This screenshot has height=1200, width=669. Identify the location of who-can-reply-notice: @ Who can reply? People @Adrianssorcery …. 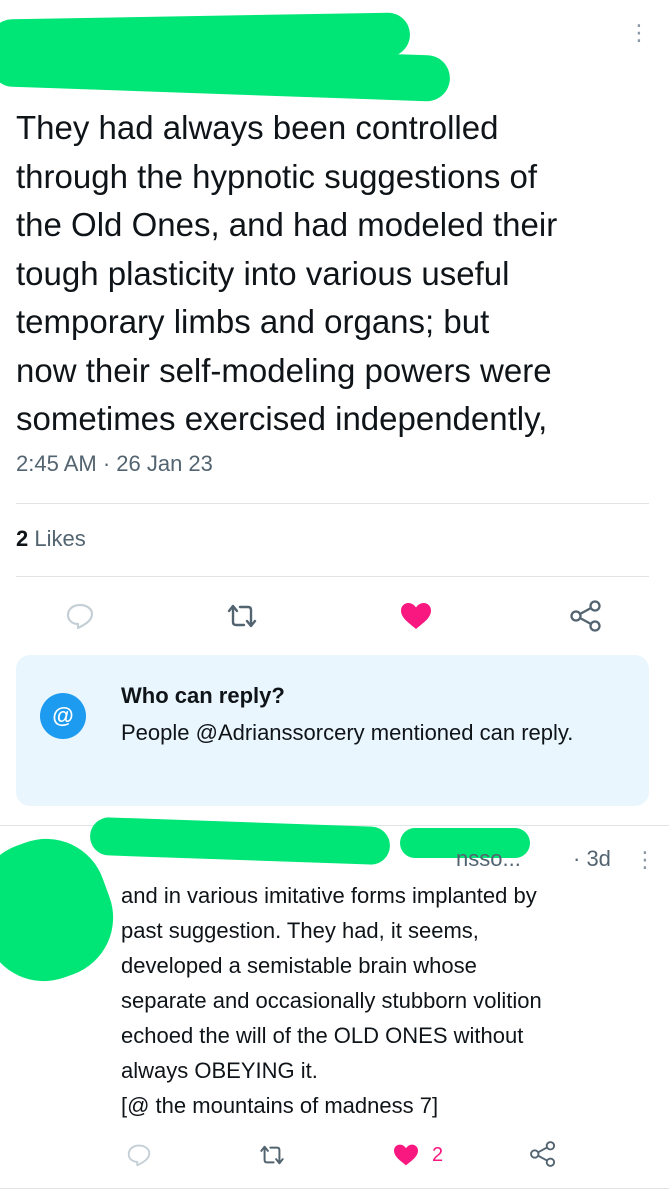
(332, 730).